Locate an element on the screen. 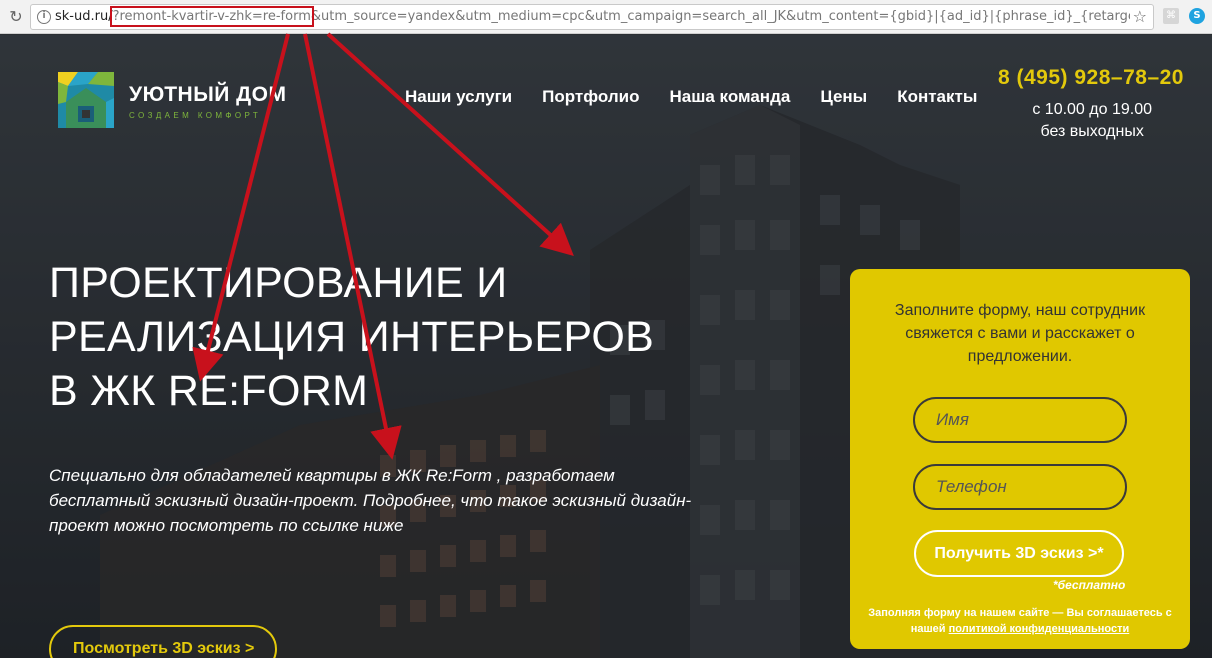 Image resolution: width=1212 pixels, height=658 pixels. phone-input is located at coordinates (1020, 487).